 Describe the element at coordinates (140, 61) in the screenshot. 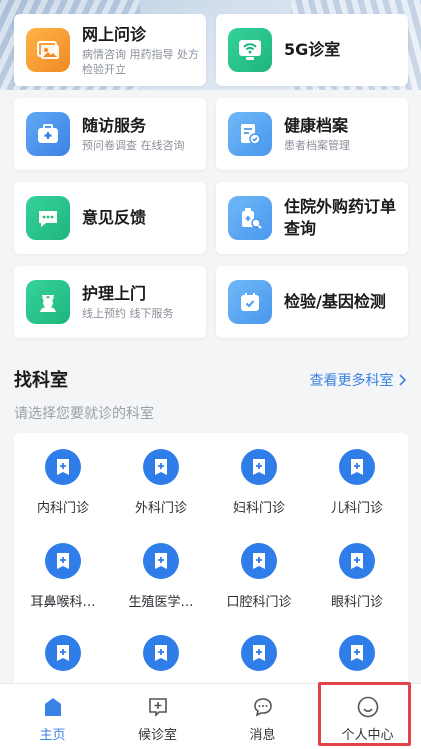

I see `service-subtitle: 病情咨询 用药指导 处方 检验开立` at that location.